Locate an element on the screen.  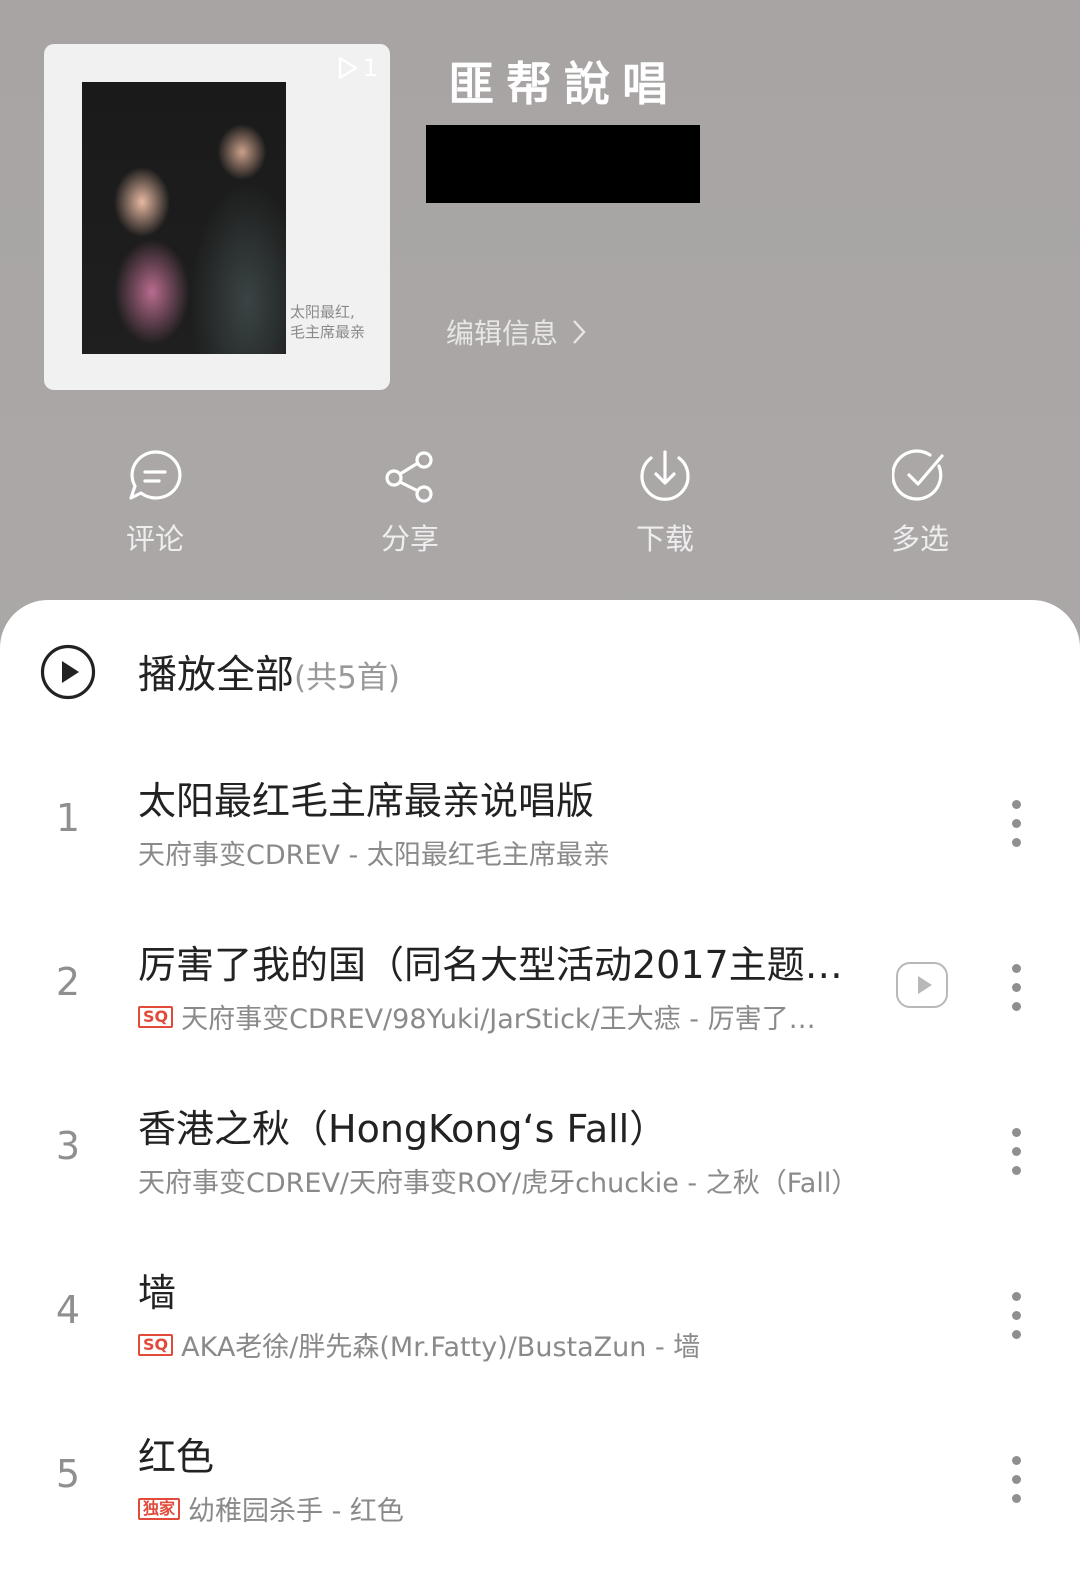
comment-button: 评论 is located at coordinates (155, 503).